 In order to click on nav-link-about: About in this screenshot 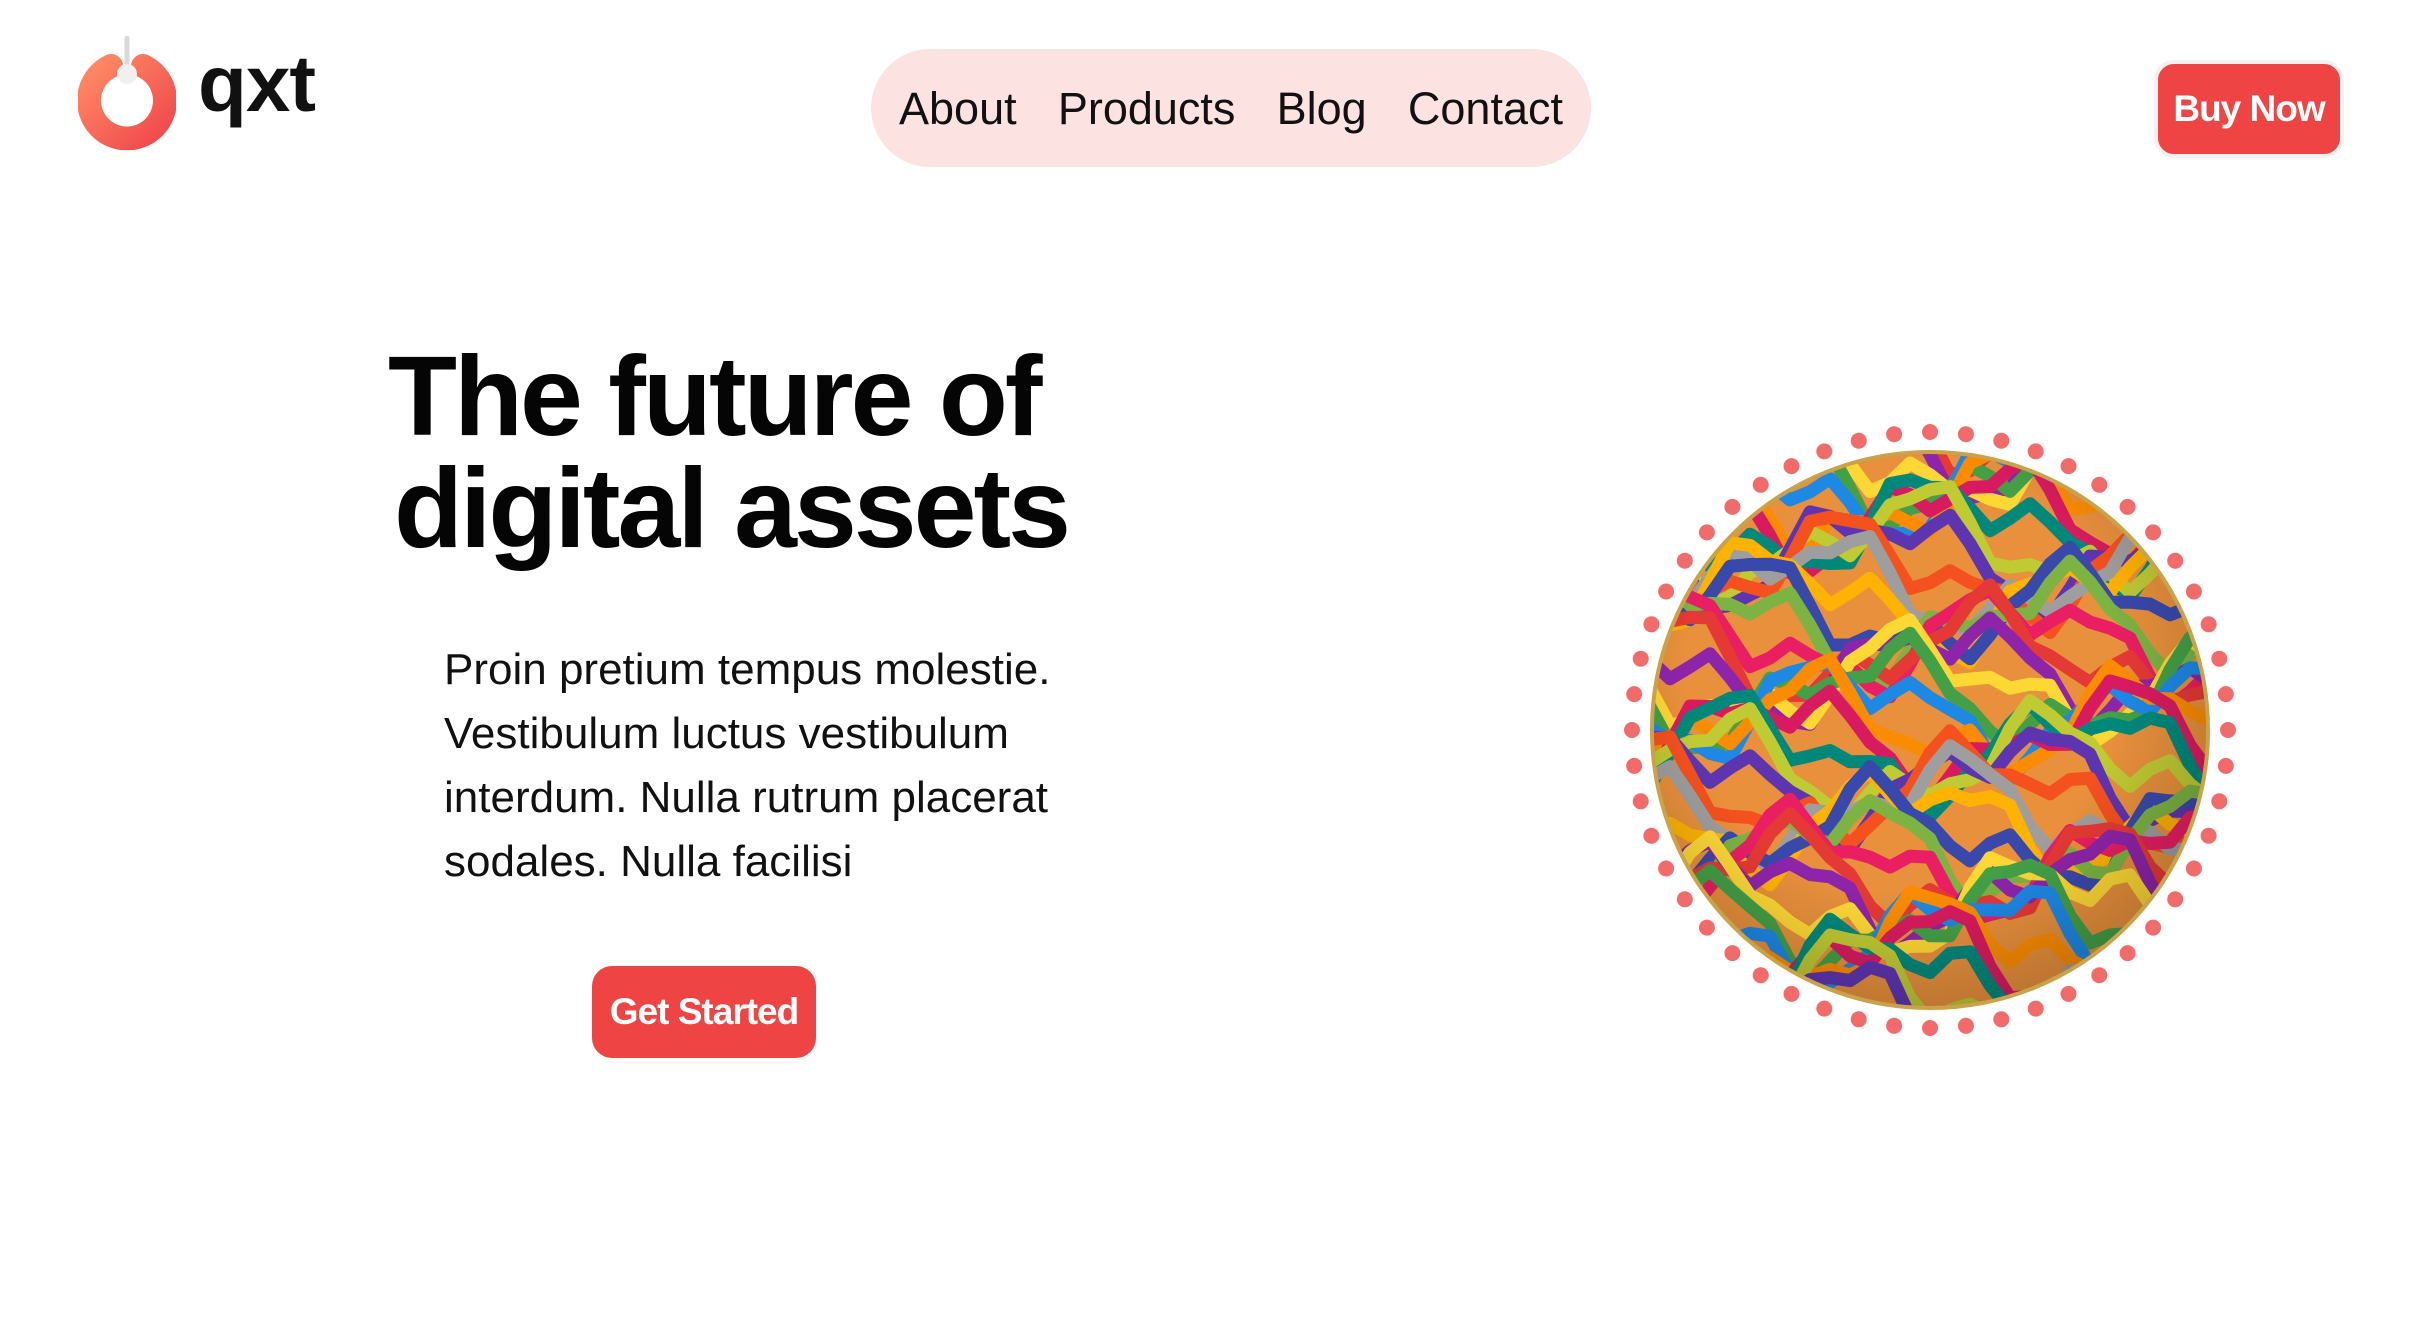, I will do `click(958, 108)`.